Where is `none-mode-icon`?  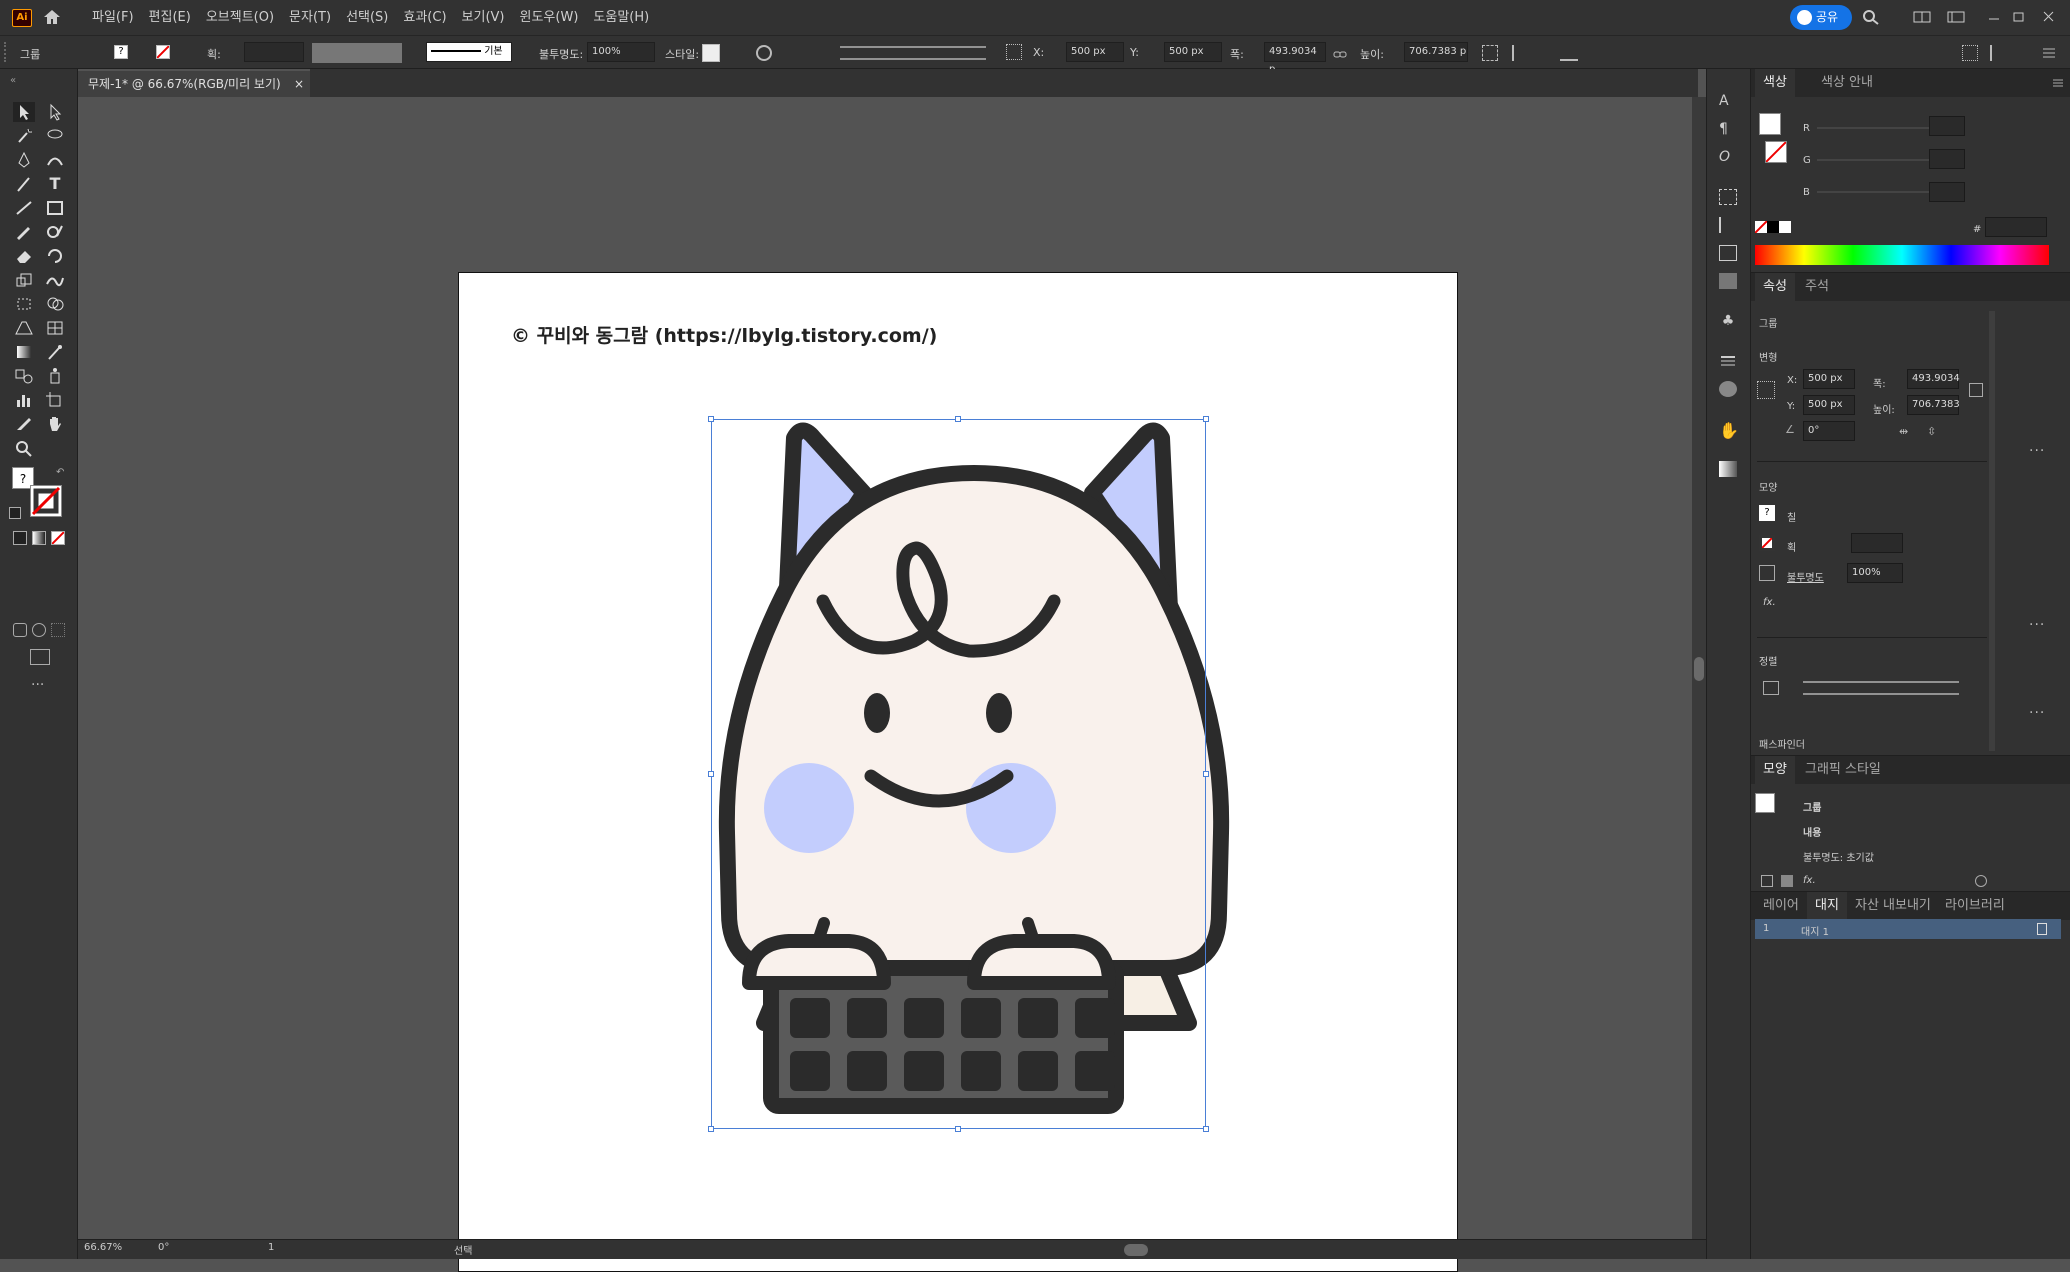 none-mode-icon is located at coordinates (58, 538).